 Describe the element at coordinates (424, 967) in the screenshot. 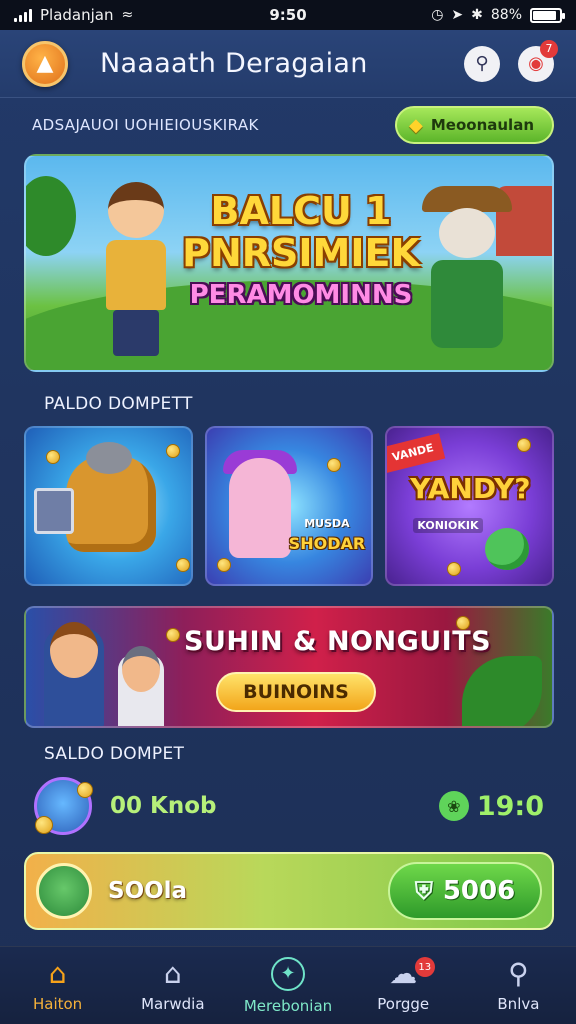

I see `nav-badge: 13` at that location.